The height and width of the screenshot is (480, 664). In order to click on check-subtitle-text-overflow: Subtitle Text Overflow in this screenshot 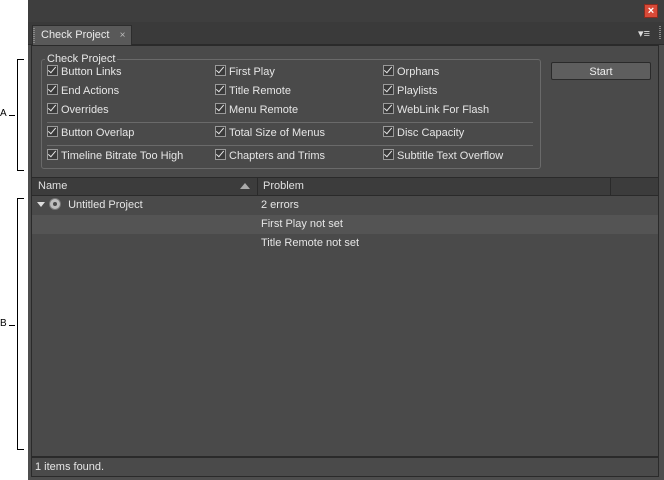, I will do `click(443, 156)`.